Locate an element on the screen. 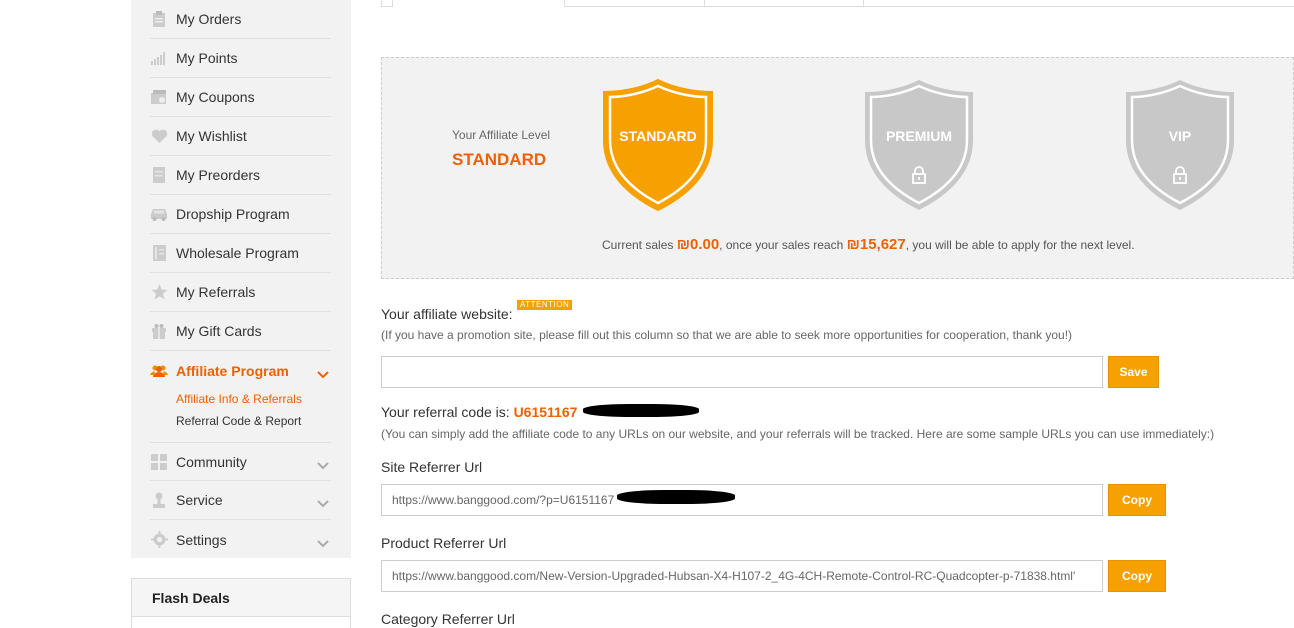  sidebar-item-affiliate-program: Affiliate Program is located at coordinates (240, 370).